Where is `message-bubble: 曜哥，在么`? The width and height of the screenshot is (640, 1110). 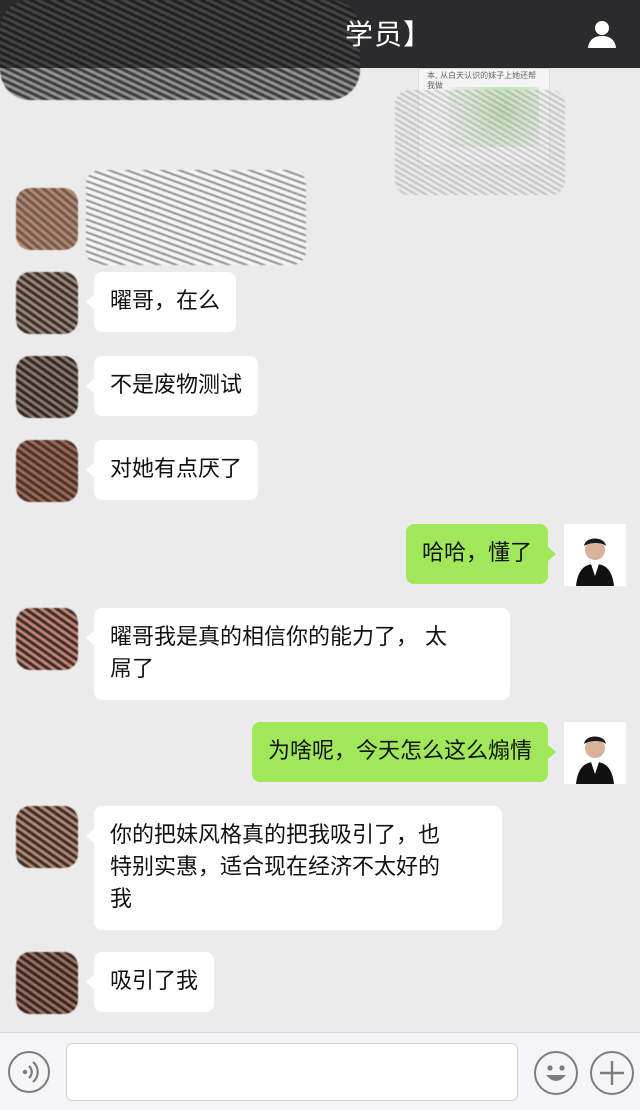 message-bubble: 曜哥，在么 is located at coordinates (161, 302).